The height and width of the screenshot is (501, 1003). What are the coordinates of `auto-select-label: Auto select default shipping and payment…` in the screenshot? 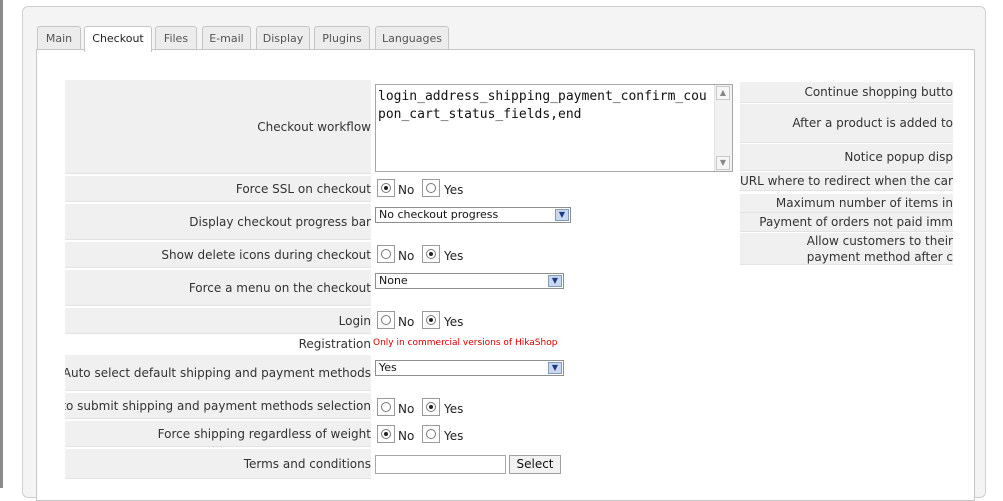 It's located at (218, 373).